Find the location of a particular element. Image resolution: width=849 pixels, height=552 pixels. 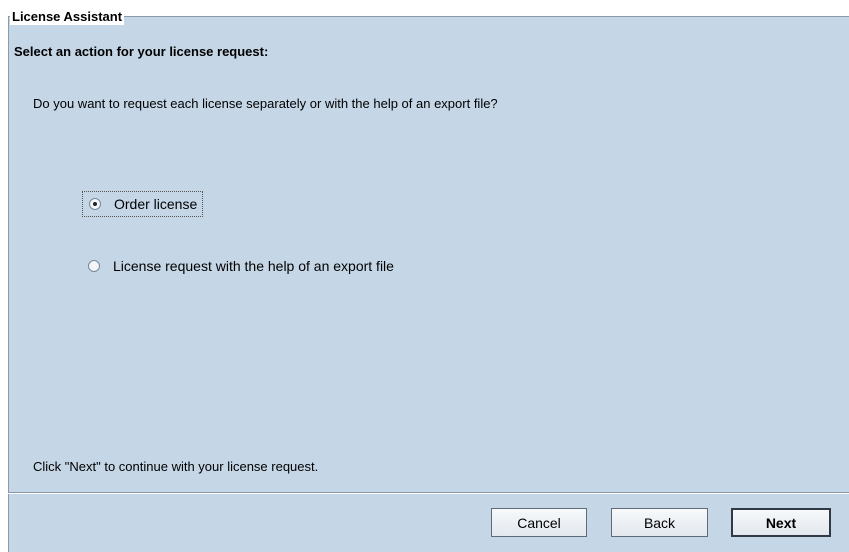

radio-selected-icon is located at coordinates (95, 204).